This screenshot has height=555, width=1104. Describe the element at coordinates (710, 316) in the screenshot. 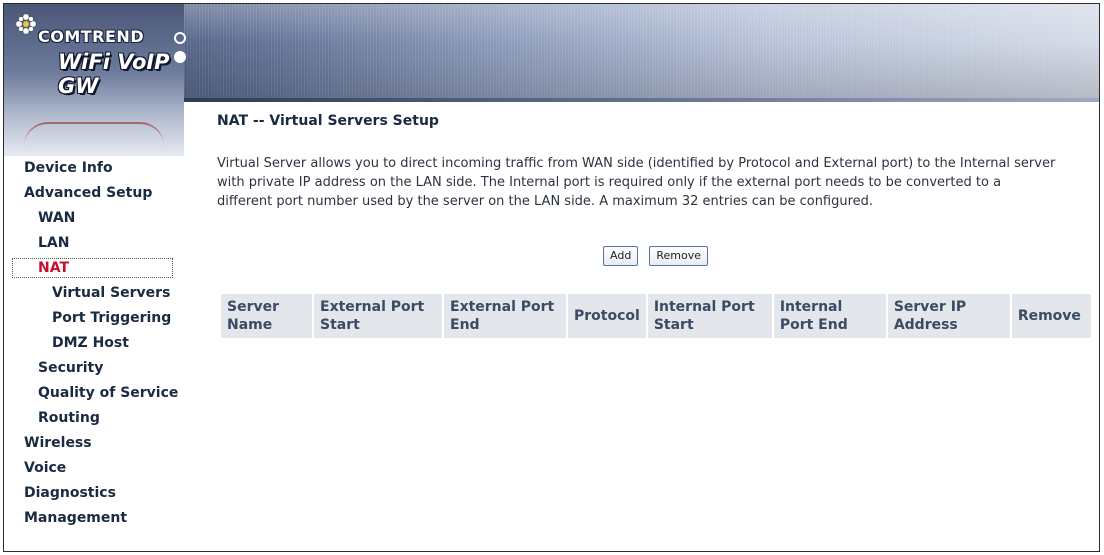

I see `col-internal-port-start: Internal Port Start` at that location.